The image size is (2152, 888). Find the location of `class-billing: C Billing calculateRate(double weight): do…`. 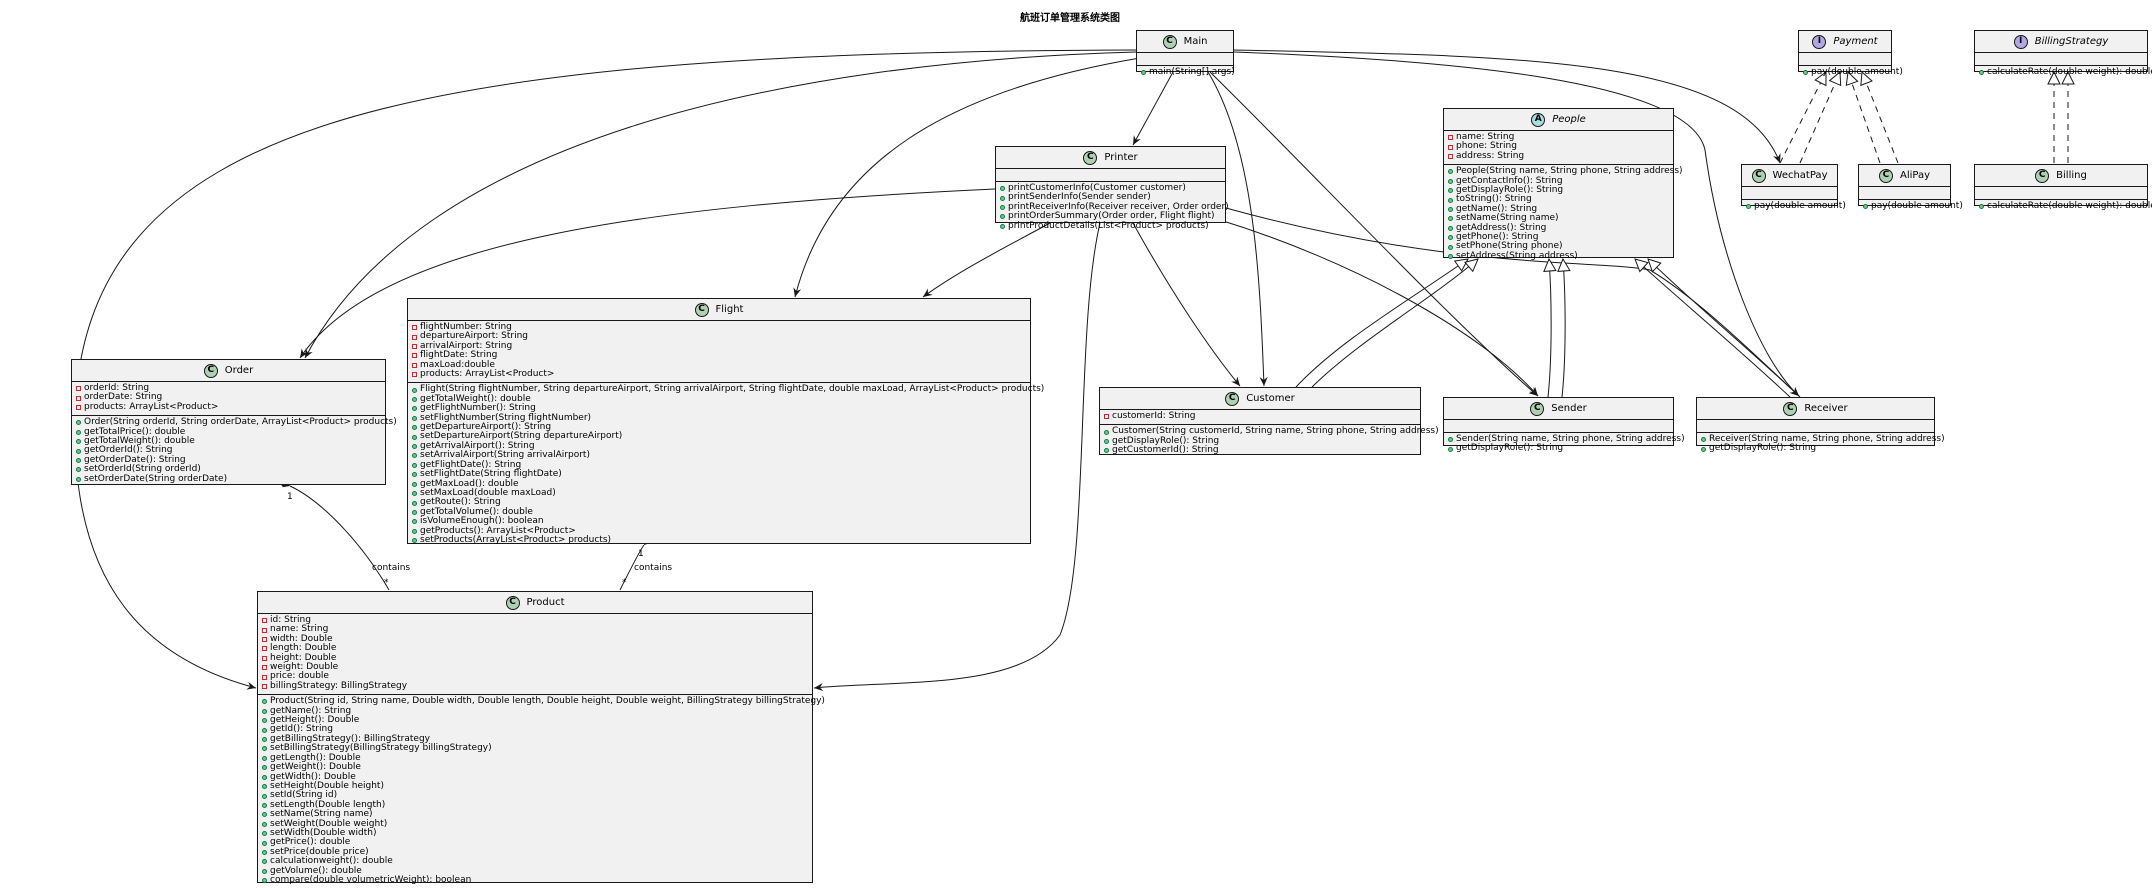

class-billing: C Billing calculateRate(double weight): do… is located at coordinates (2063, 187).